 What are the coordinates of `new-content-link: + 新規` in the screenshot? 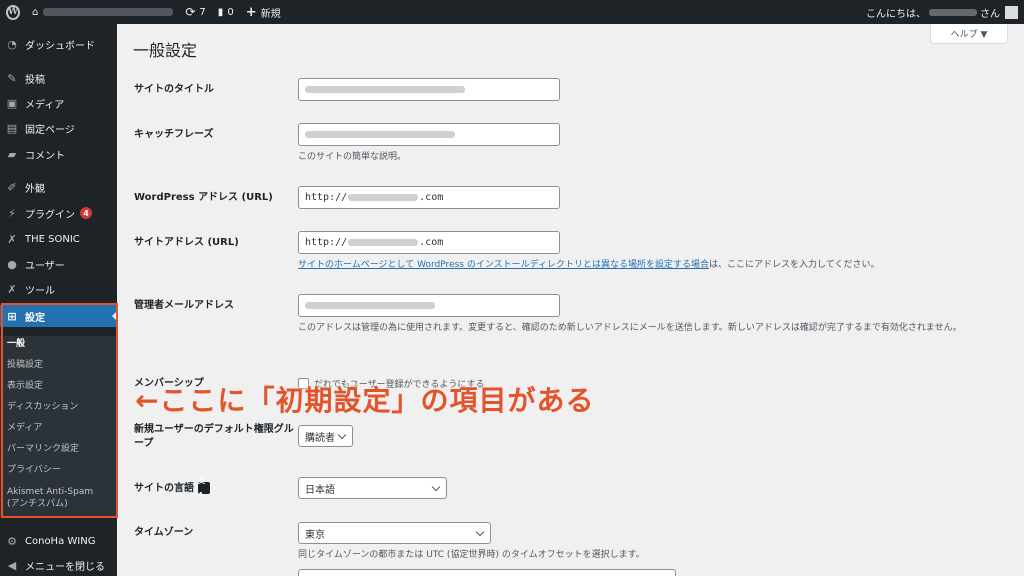 It's located at (263, 12).